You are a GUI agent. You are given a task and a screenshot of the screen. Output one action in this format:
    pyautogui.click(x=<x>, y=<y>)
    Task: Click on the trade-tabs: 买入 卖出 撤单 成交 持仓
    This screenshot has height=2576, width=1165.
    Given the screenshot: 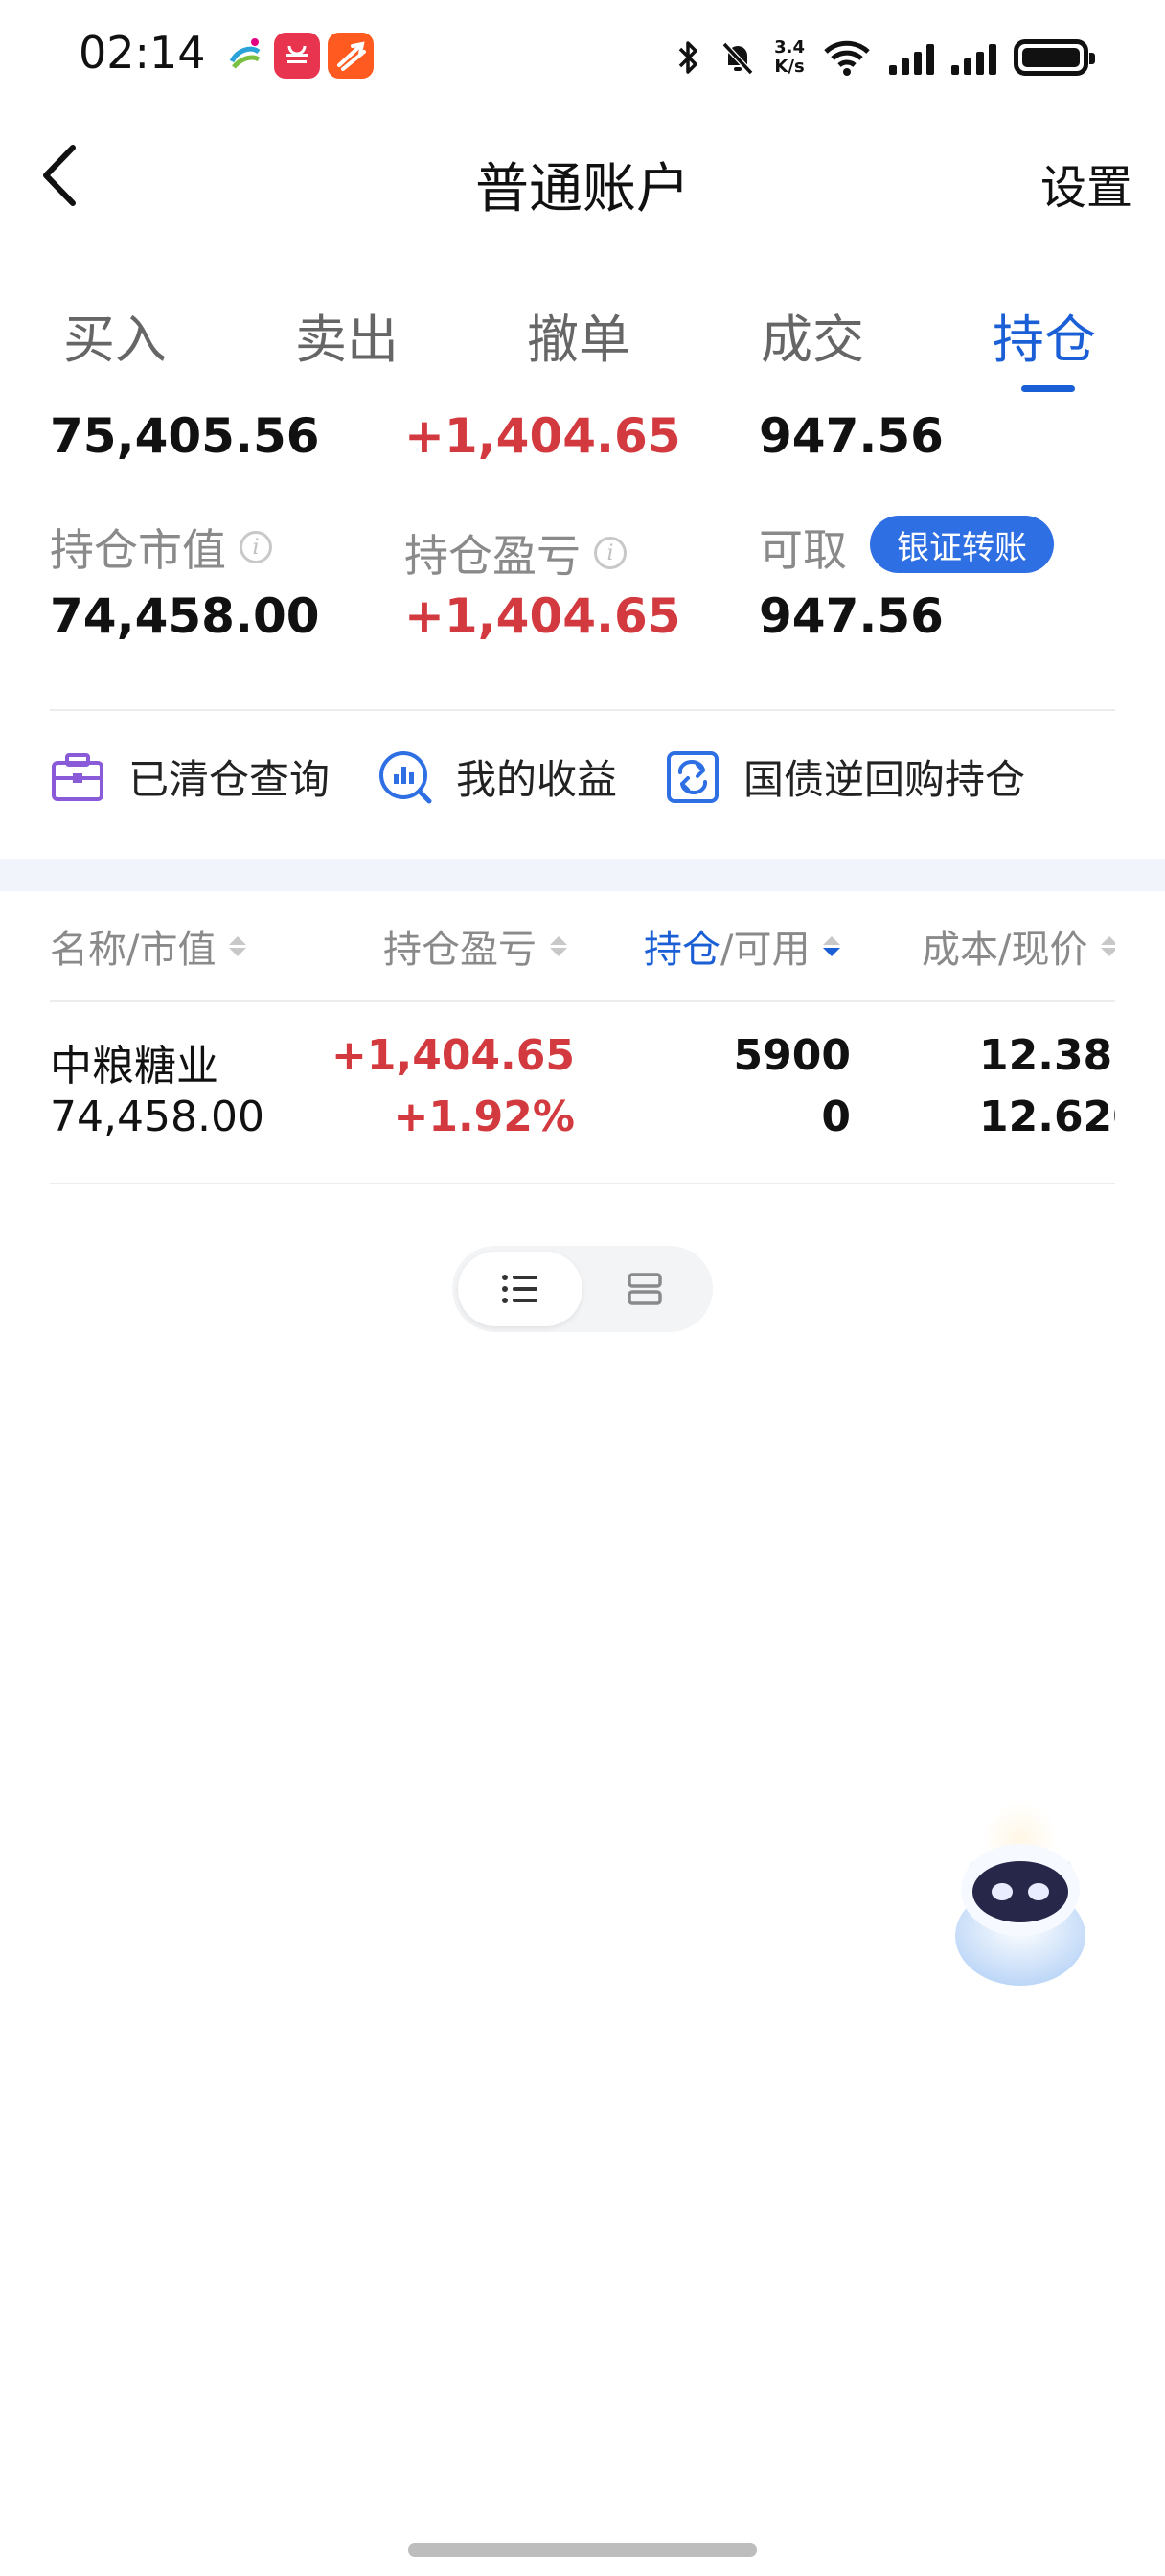 What is the action you would take?
    pyautogui.click(x=582, y=340)
    